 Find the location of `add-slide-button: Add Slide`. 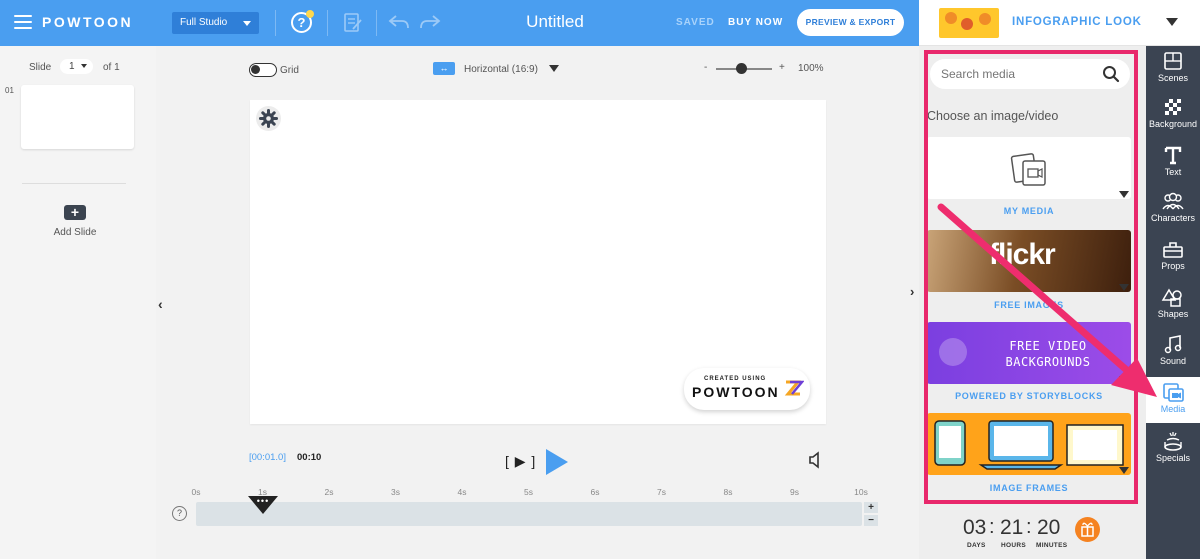

add-slide-button: Add Slide is located at coordinates (75, 232).